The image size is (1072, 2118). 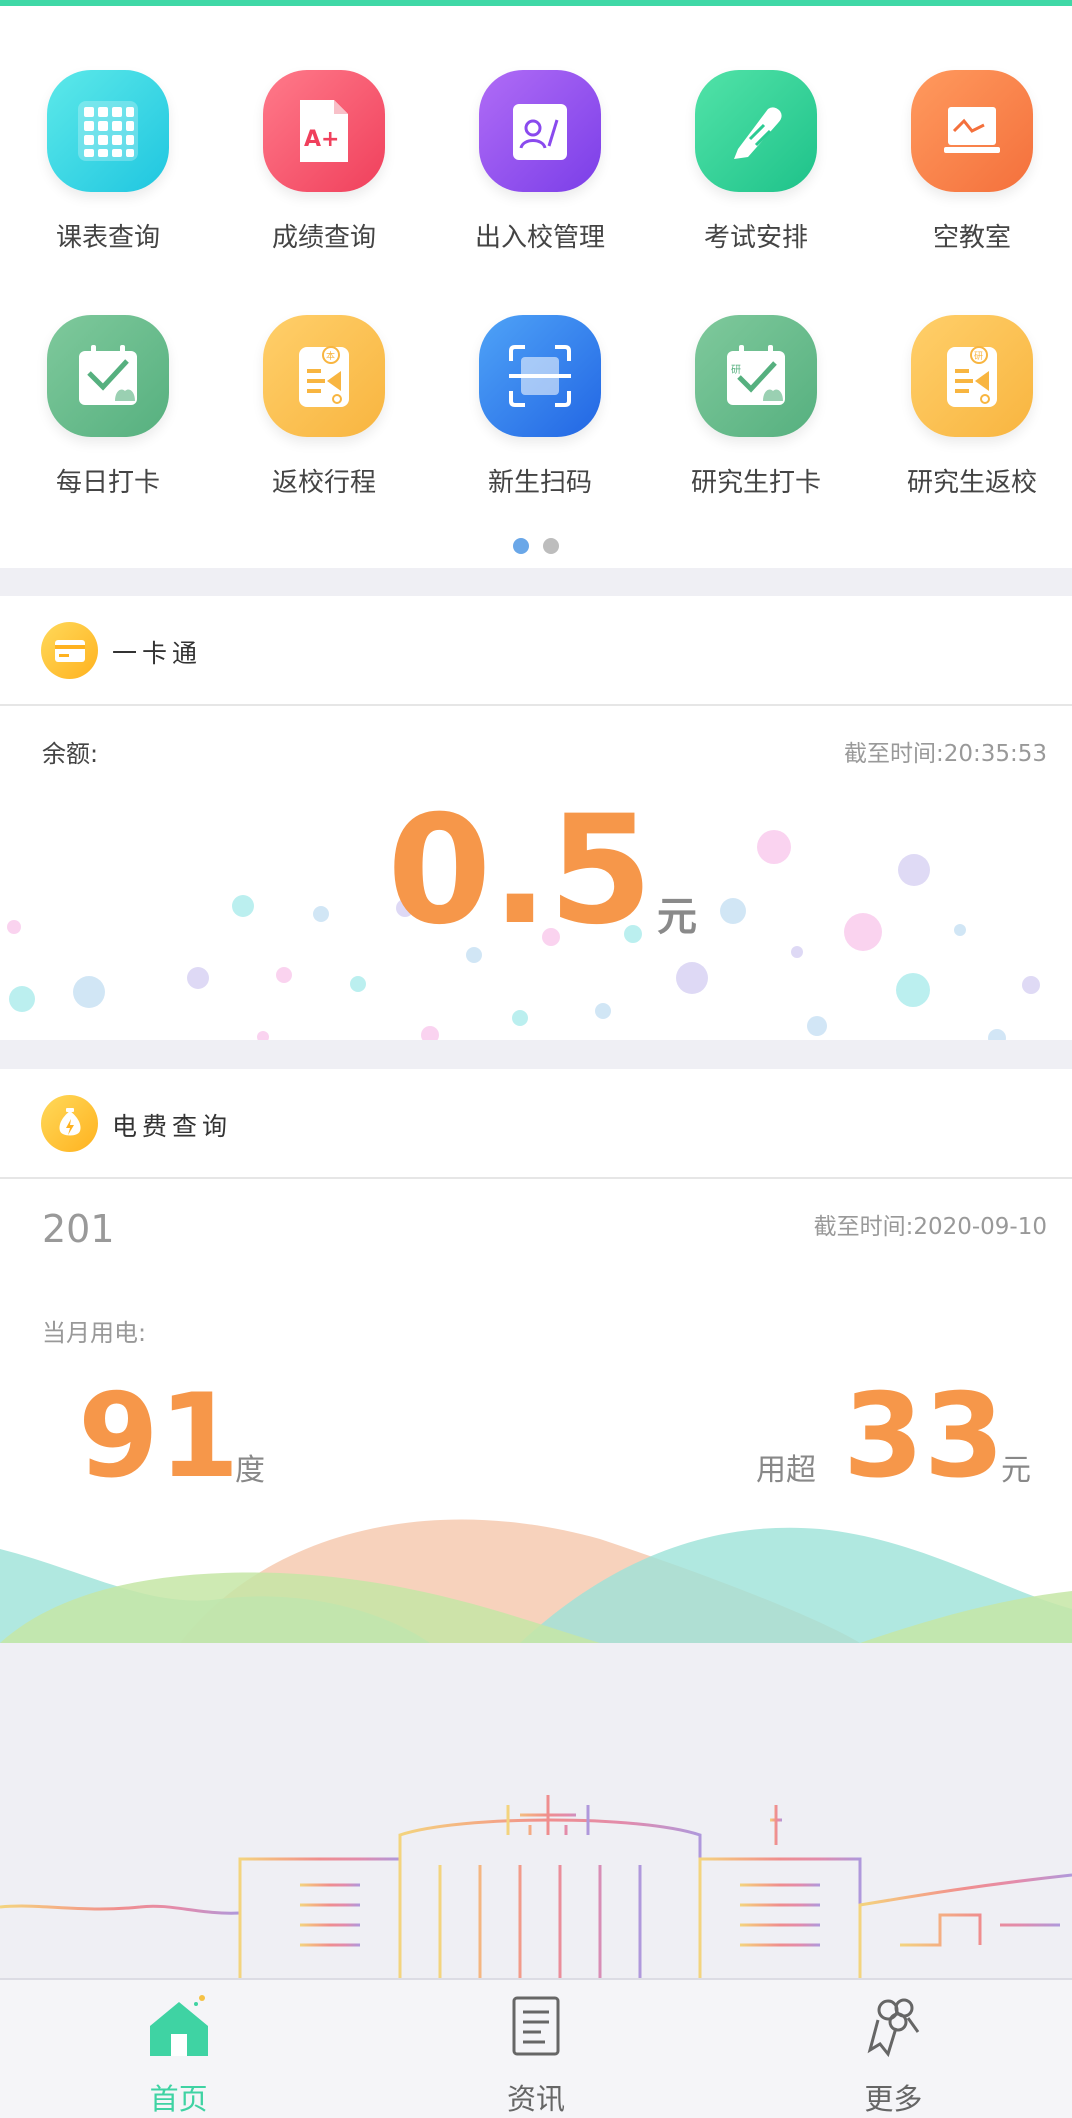 What do you see at coordinates (323, 238) in the screenshot?
I see `grid-item-label: 成绩查询` at bounding box center [323, 238].